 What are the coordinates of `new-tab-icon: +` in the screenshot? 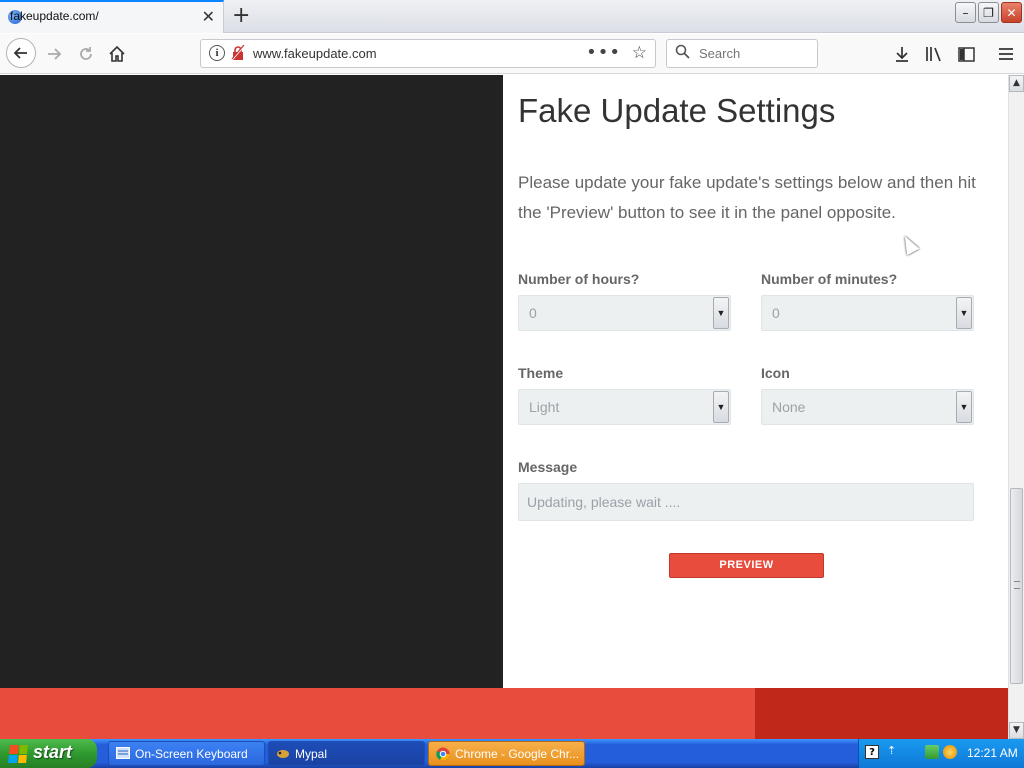 It's located at (241, 15).